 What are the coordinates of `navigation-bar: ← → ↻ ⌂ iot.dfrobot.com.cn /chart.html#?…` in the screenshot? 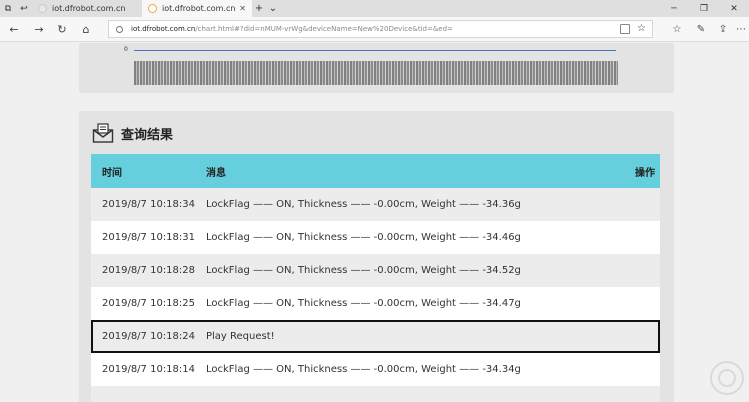 It's located at (374, 29).